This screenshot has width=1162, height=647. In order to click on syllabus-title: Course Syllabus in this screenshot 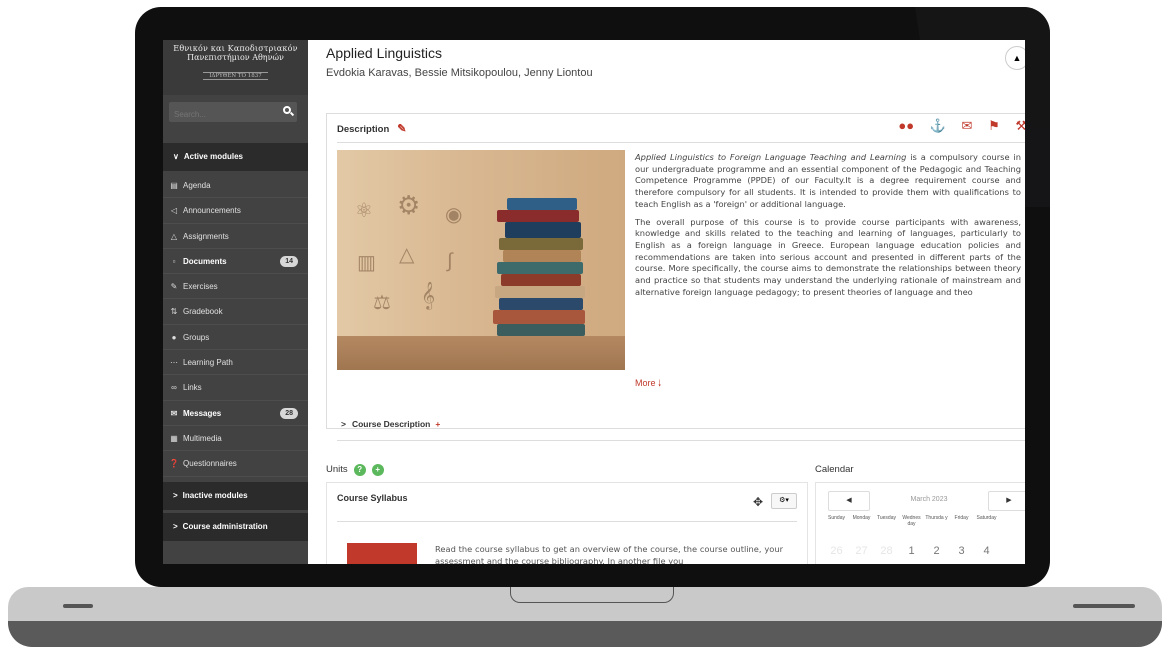, I will do `click(372, 498)`.